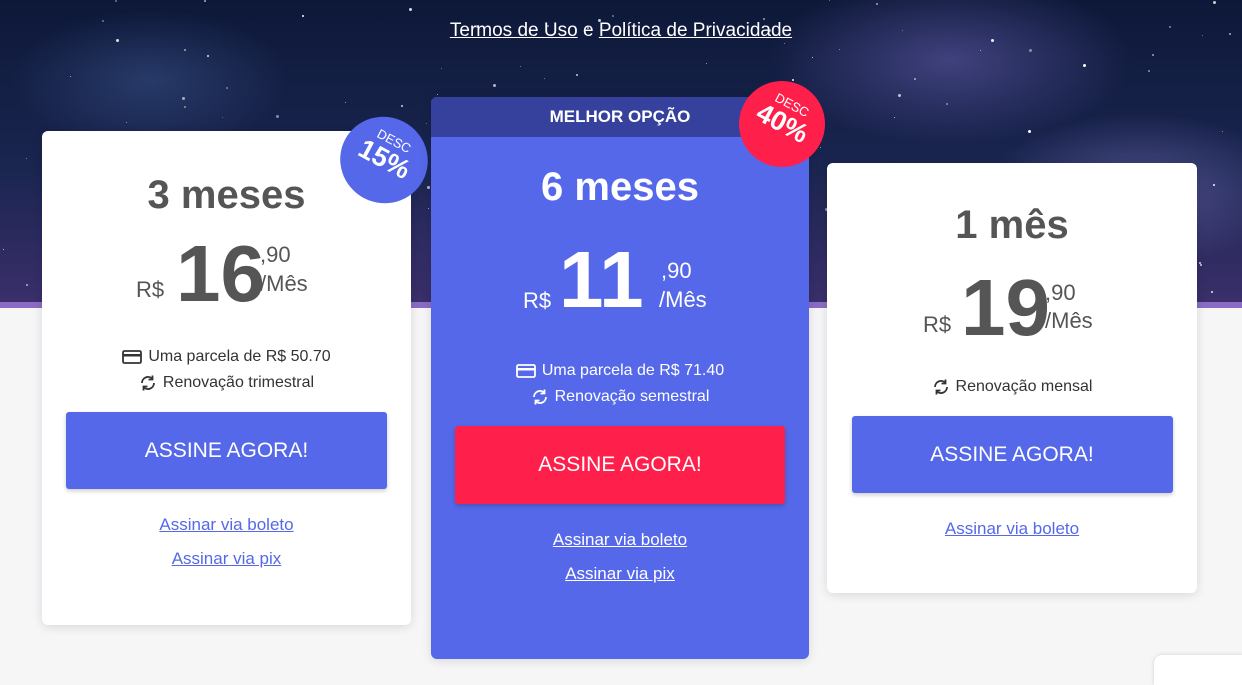 The height and width of the screenshot is (685, 1242). Describe the element at coordinates (238, 382) in the screenshot. I see `renewal-text: Renovação trimestral` at that location.